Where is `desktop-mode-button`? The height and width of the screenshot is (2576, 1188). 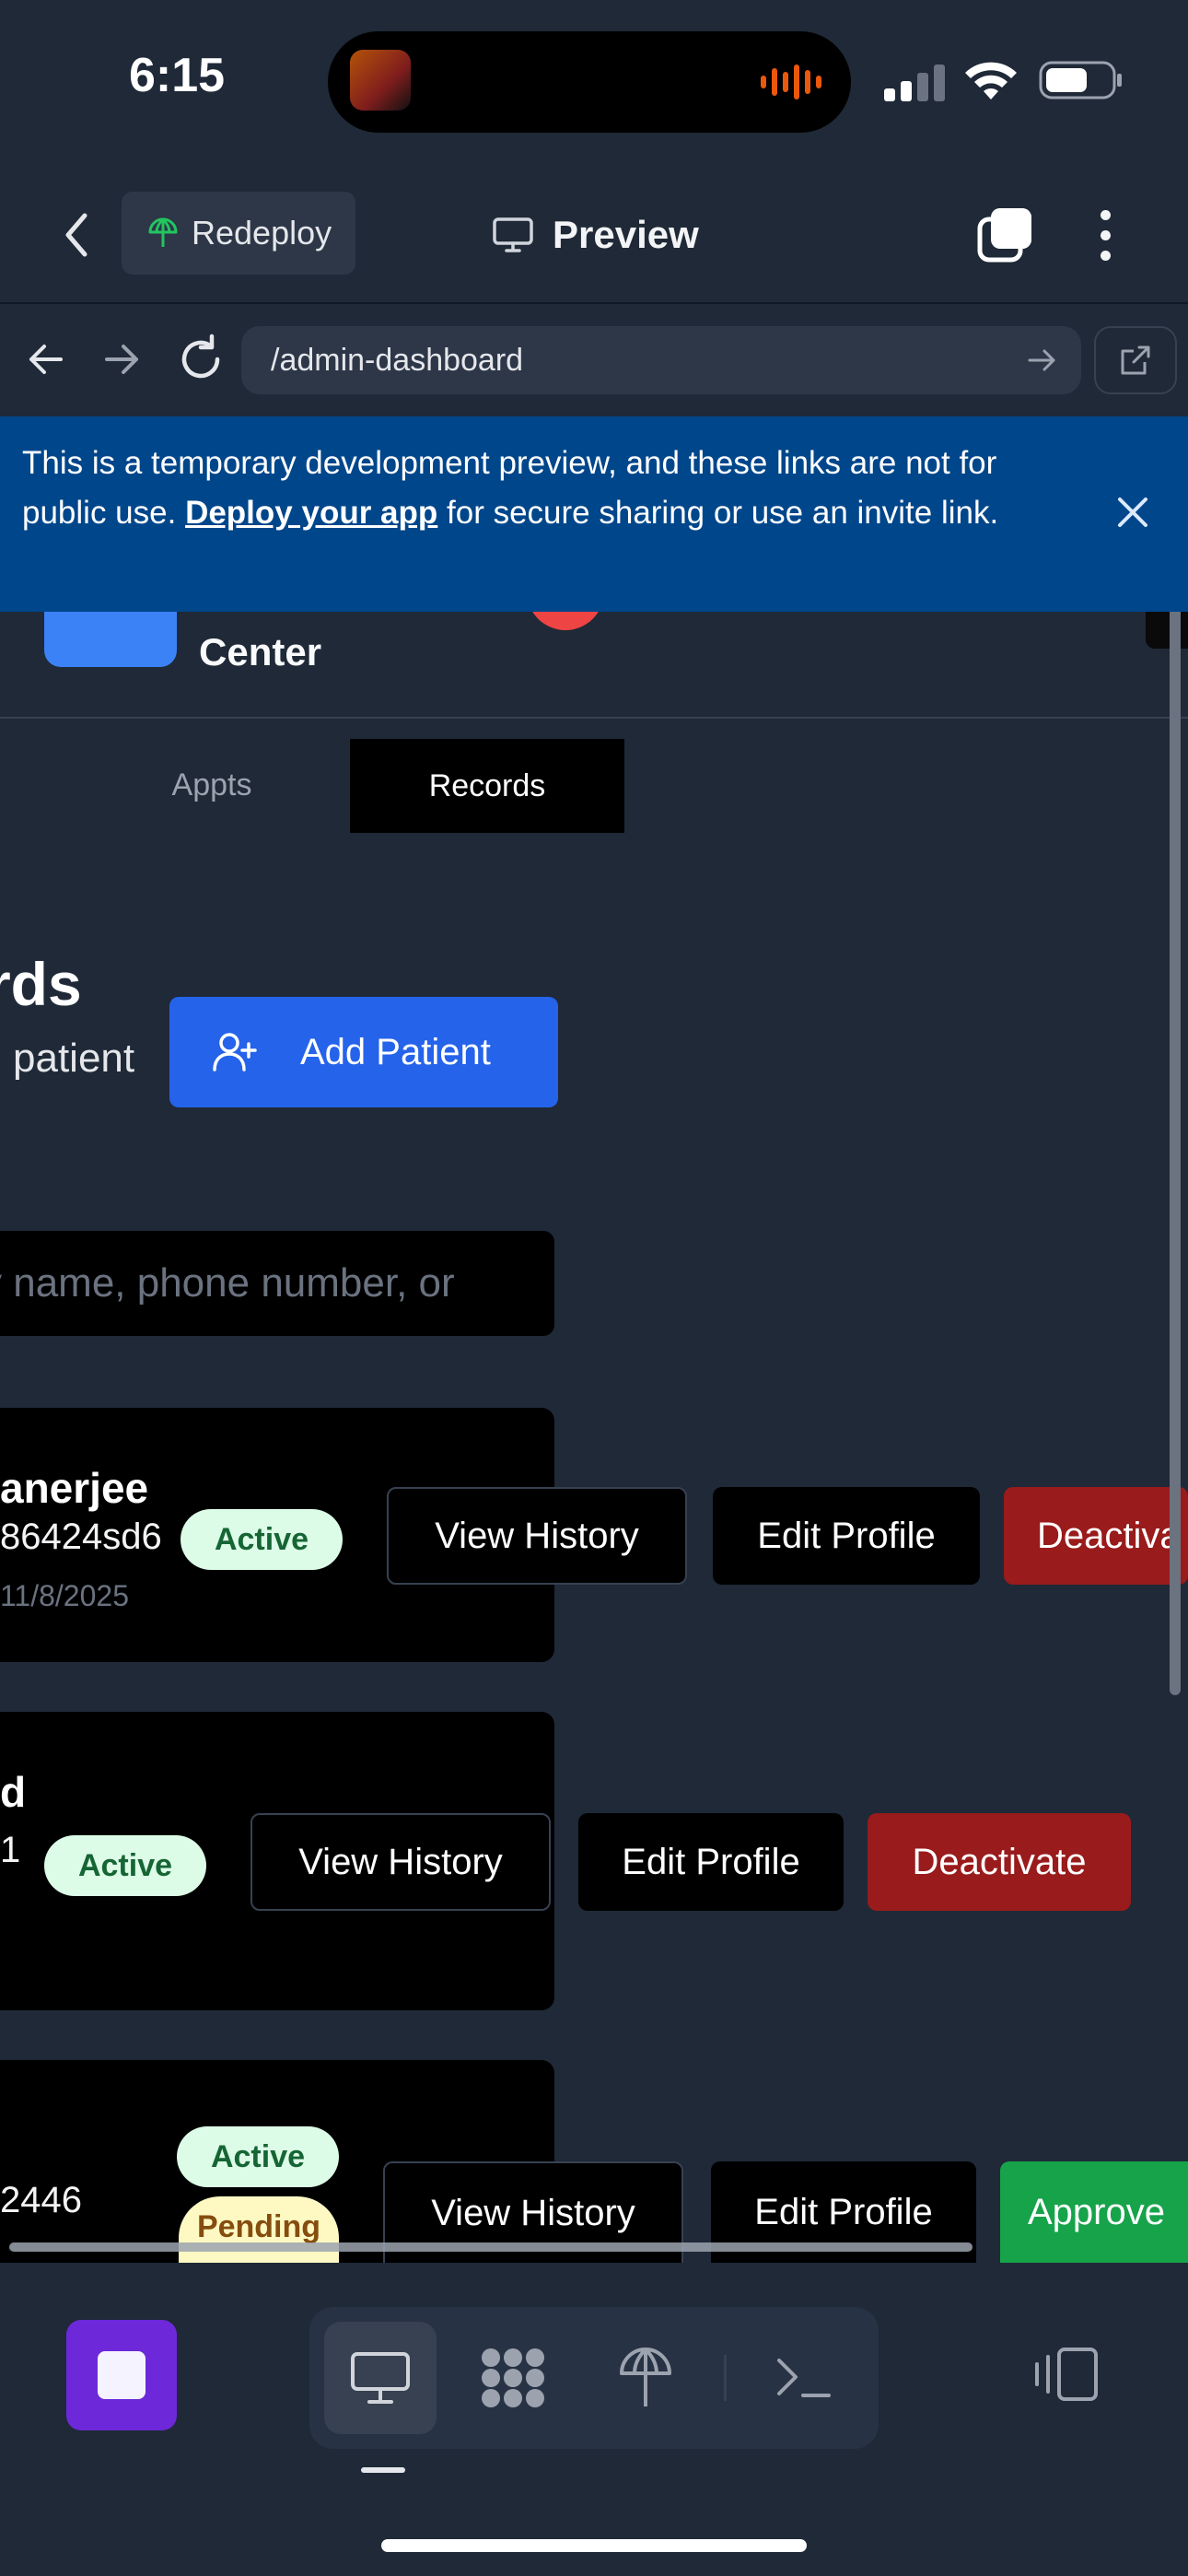
desktop-mode-button is located at coordinates (380, 2378).